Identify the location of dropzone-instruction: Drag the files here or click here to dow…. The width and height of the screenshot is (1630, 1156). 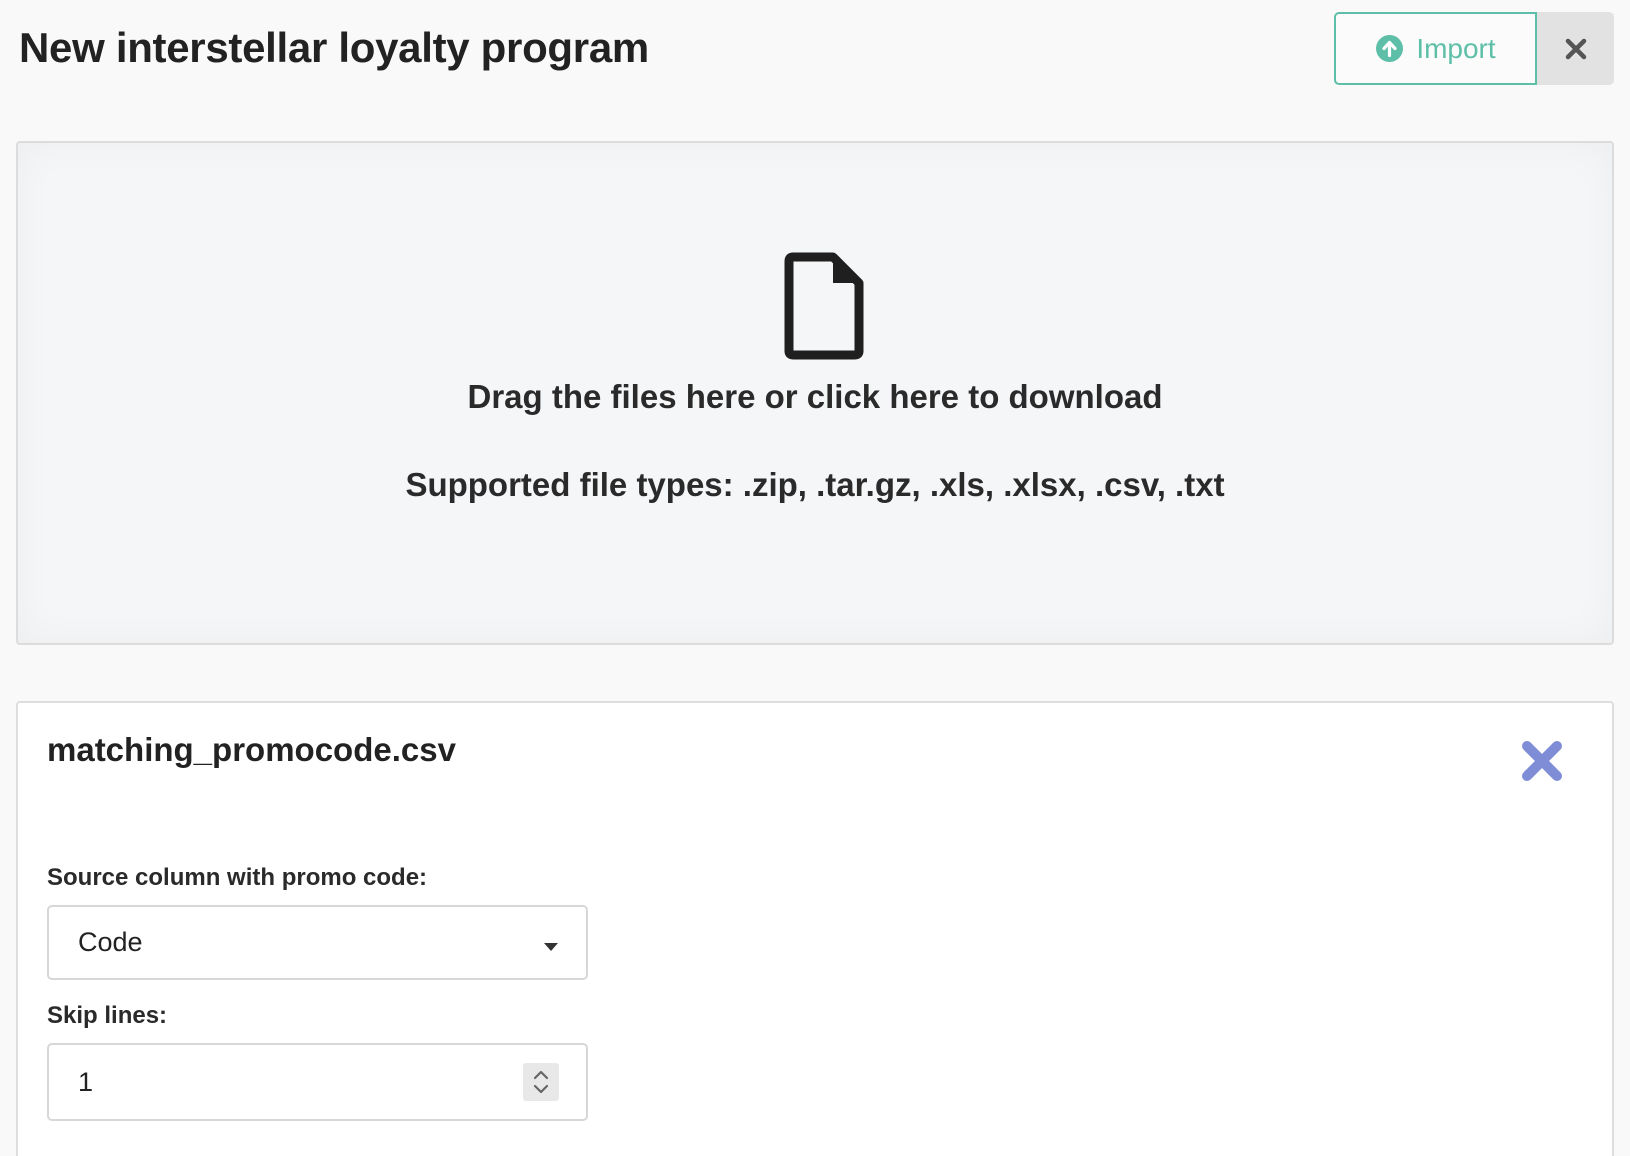
(815, 396).